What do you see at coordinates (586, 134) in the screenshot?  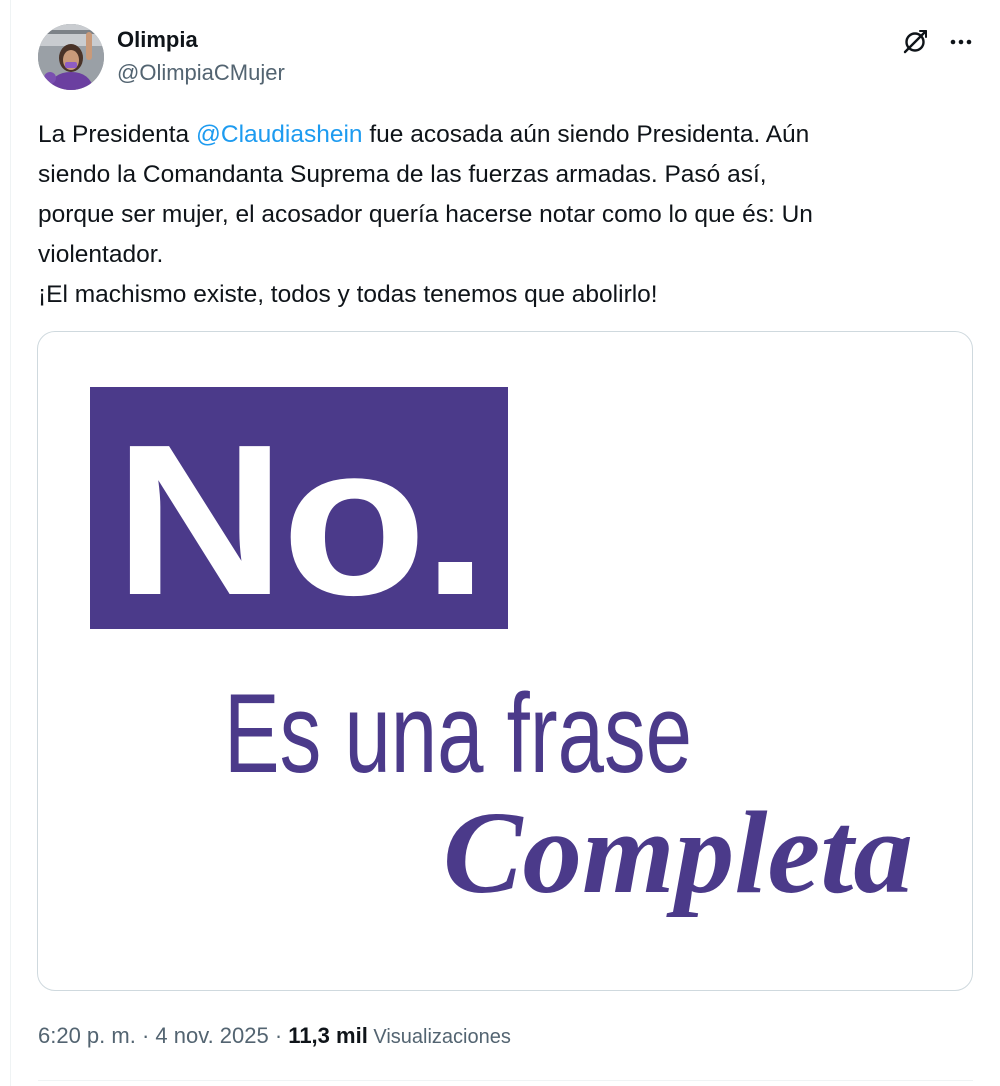 I see `tweet-text-segment: fue acosada aún siendo Presidenta. Aún` at bounding box center [586, 134].